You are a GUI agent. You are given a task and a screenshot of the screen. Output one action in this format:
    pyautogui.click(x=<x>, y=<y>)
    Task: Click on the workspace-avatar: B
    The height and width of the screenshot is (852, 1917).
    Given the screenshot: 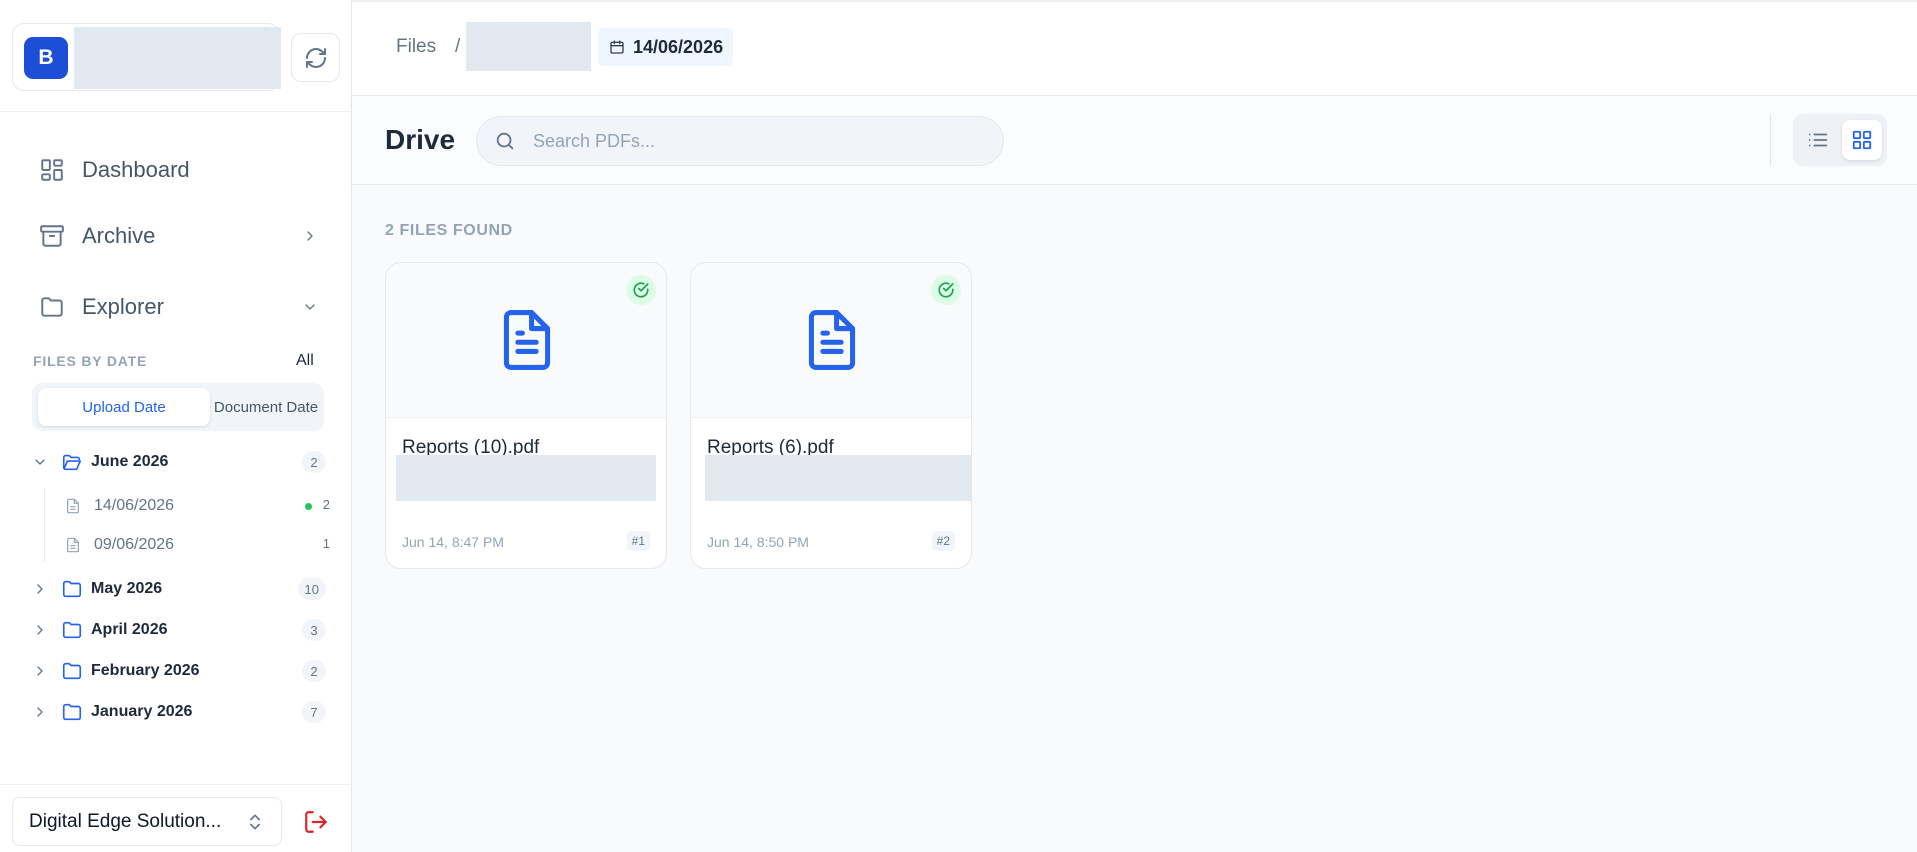 What is the action you would take?
    pyautogui.click(x=46, y=58)
    